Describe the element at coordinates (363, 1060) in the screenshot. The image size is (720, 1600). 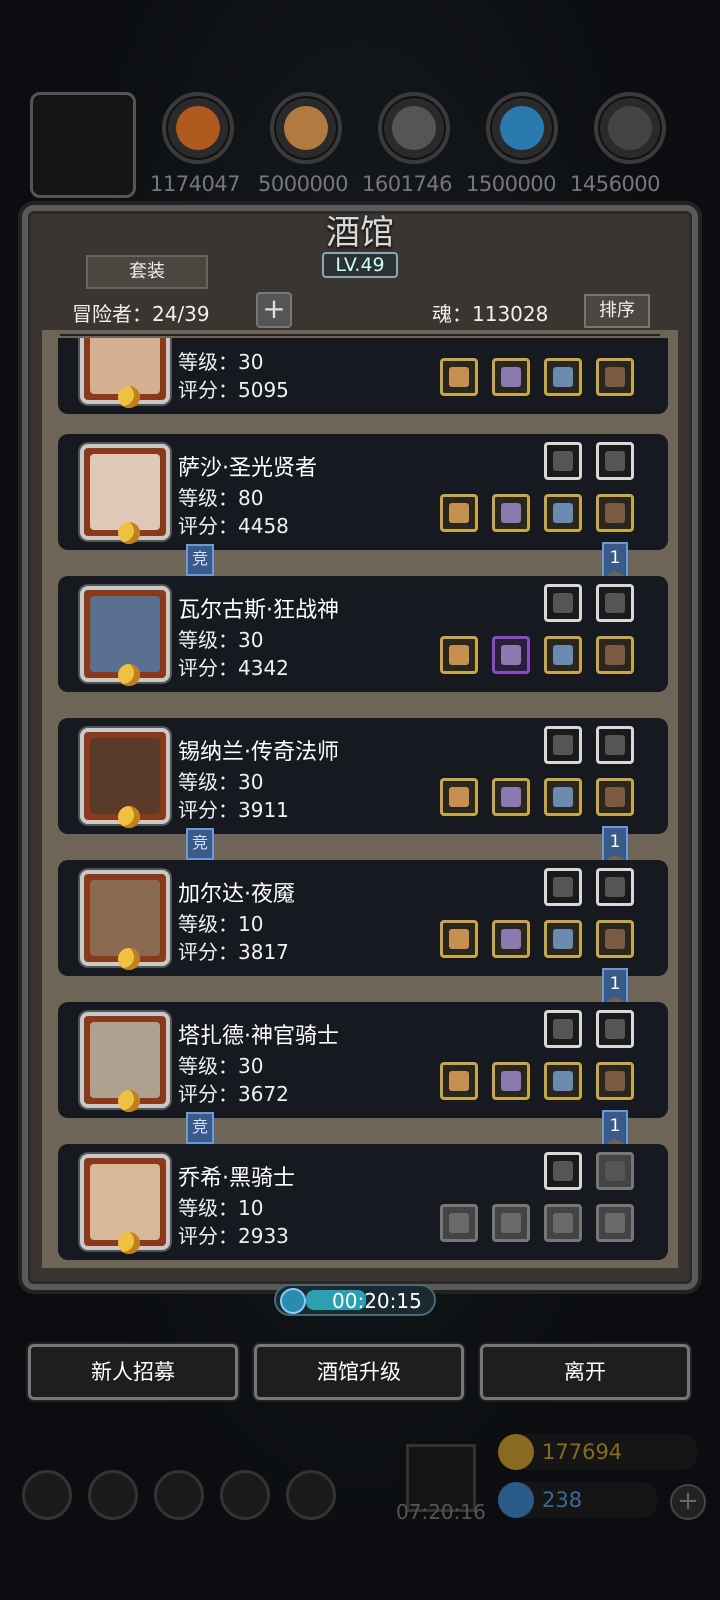
I see `hero-card: 塔扎德·神官骑士 等级：30 评分：3672` at that location.